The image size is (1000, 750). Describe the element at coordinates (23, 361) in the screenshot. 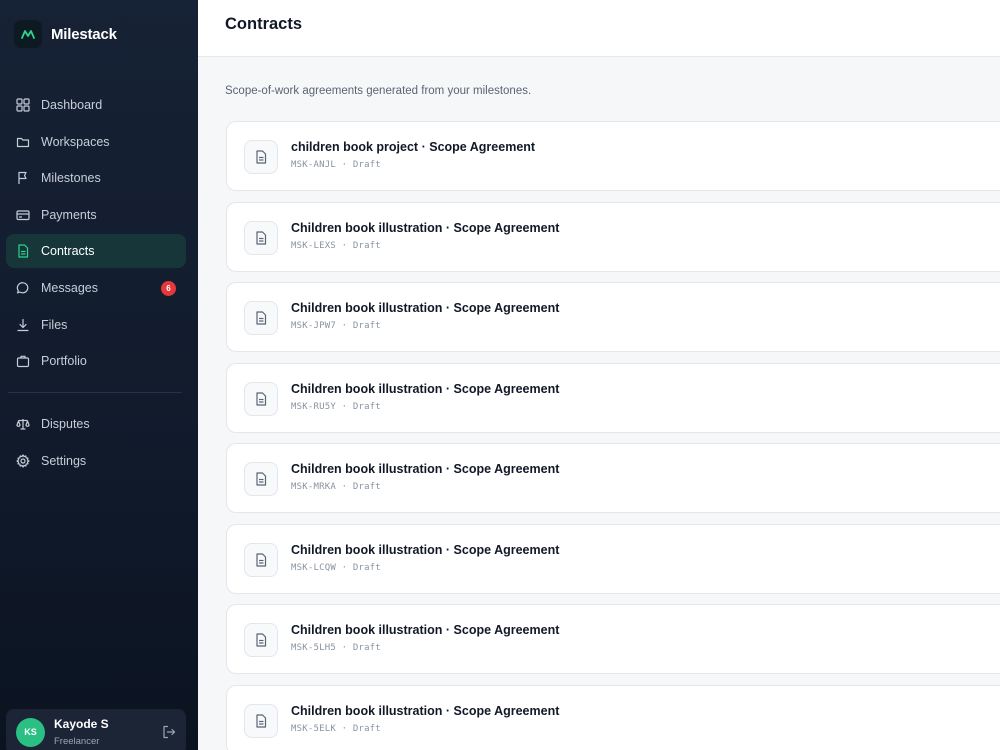

I see `briefcase-icon` at that location.